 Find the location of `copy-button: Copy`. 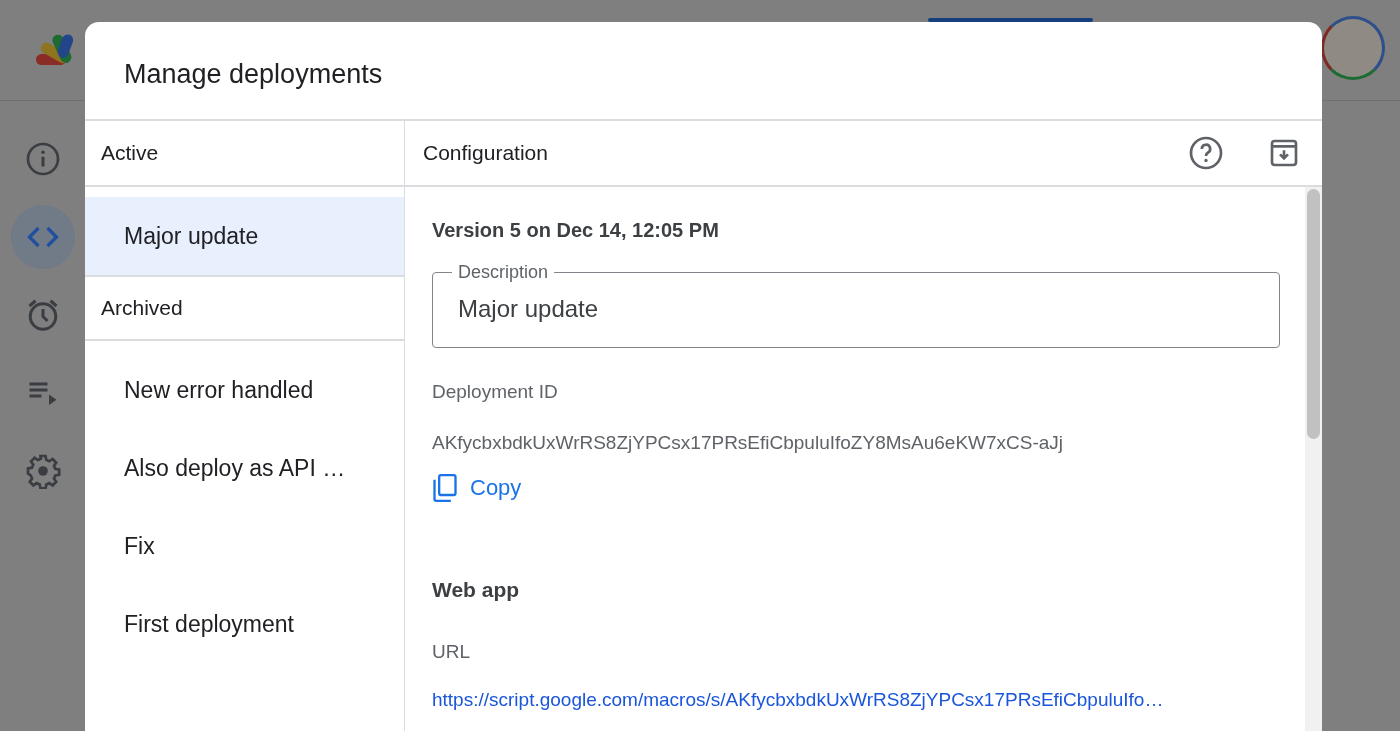

copy-button: Copy is located at coordinates (477, 487).